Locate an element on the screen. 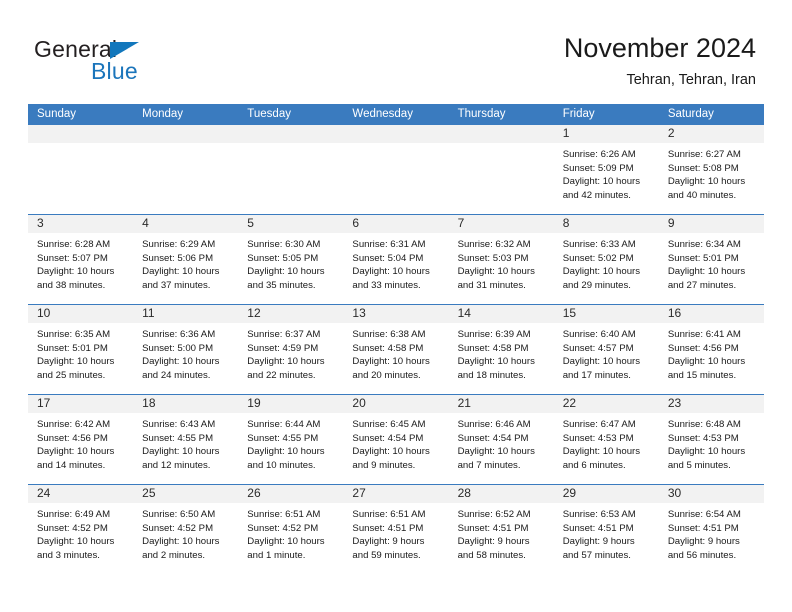 This screenshot has height=612, width=792. sunset-text: Sunset: 4:57 PM is located at coordinates (598, 348).